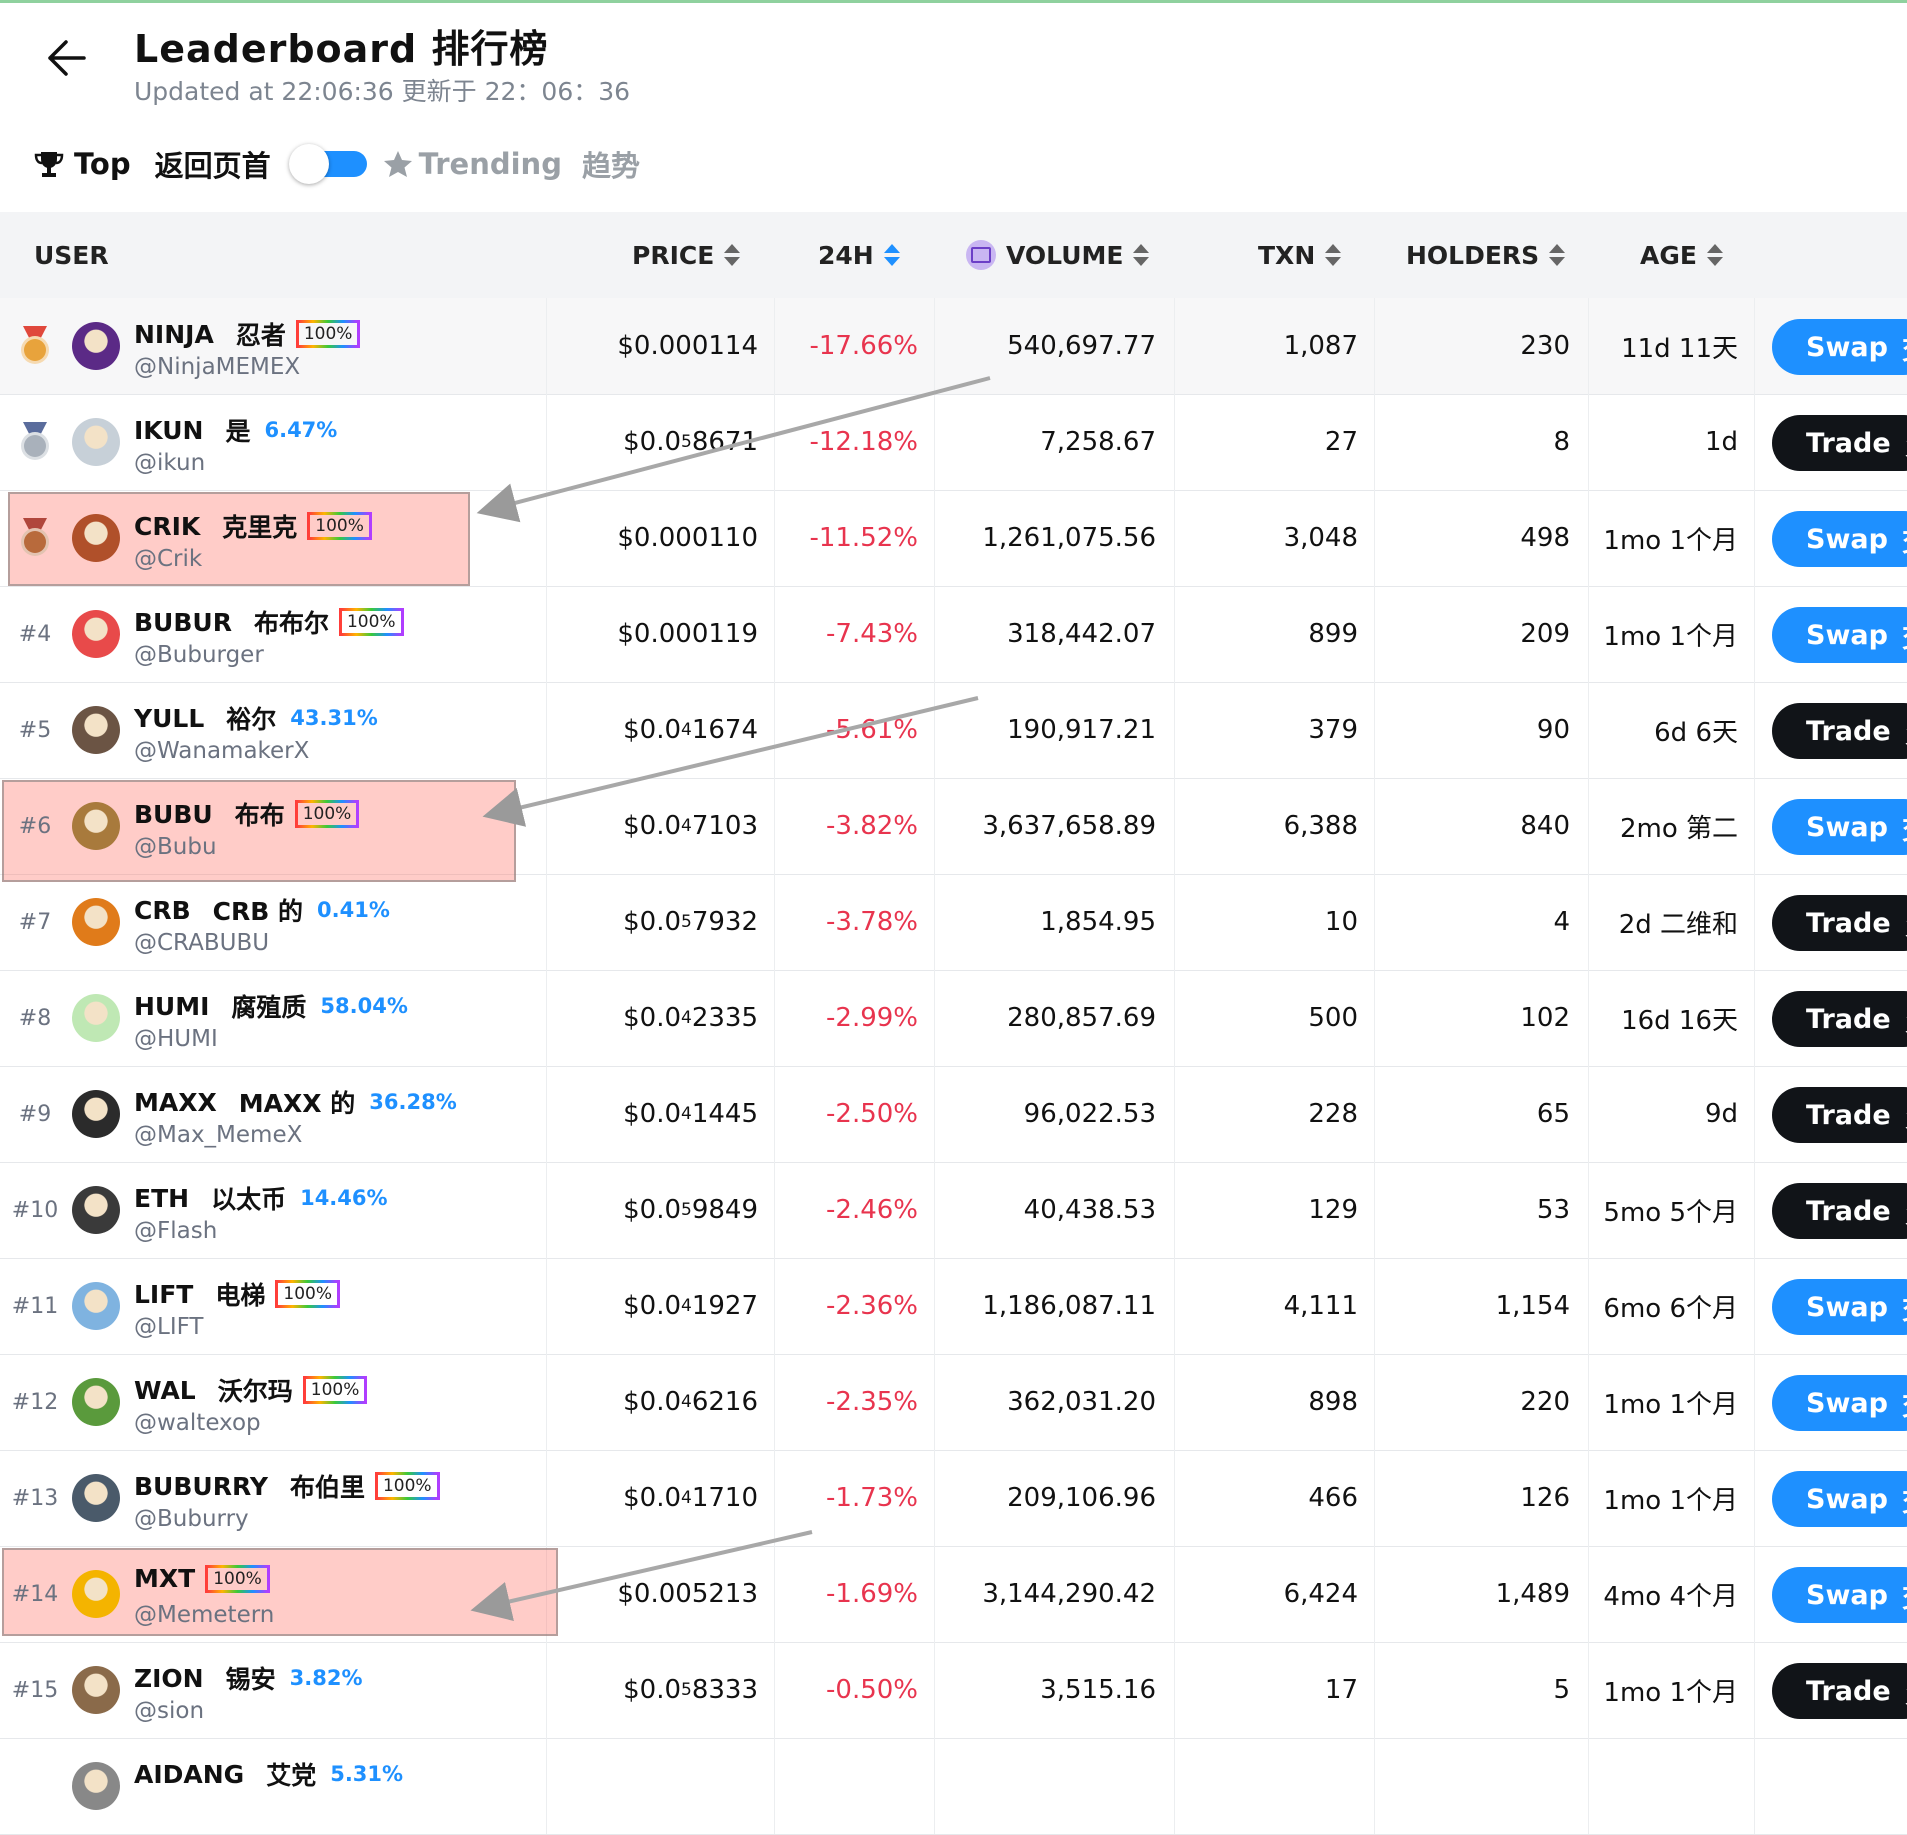 Image resolution: width=1907 pixels, height=1835 pixels. What do you see at coordinates (981, 255) in the screenshot?
I see `volume-token-icon` at bounding box center [981, 255].